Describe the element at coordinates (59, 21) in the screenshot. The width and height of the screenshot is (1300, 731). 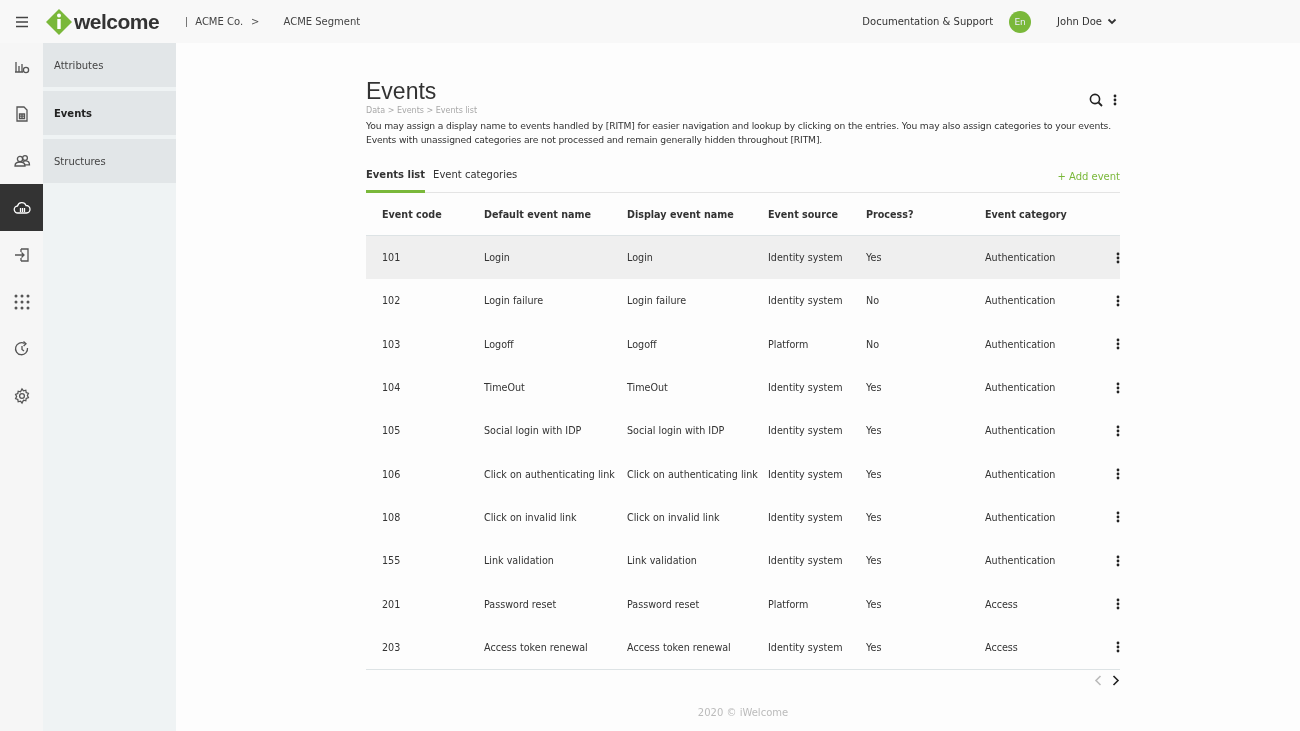
I see `diamond-icon` at that location.